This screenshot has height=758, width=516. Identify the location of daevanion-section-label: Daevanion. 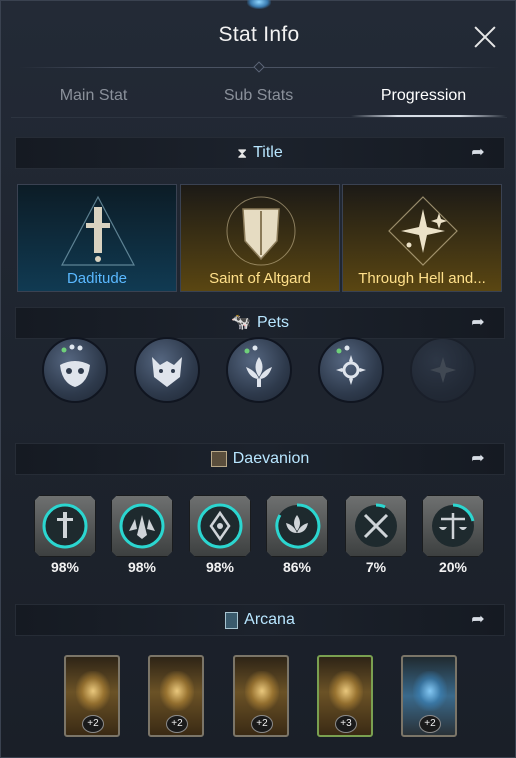
(271, 458).